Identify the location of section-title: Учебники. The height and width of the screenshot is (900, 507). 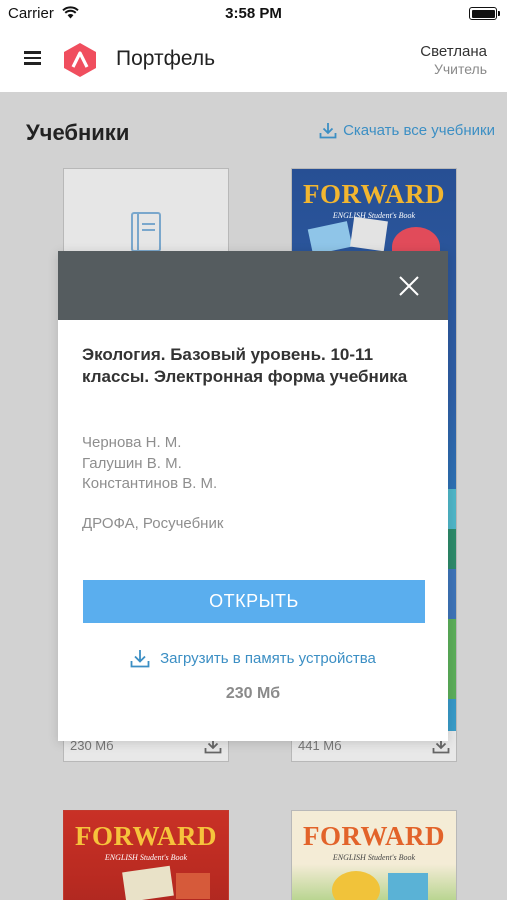
(78, 132).